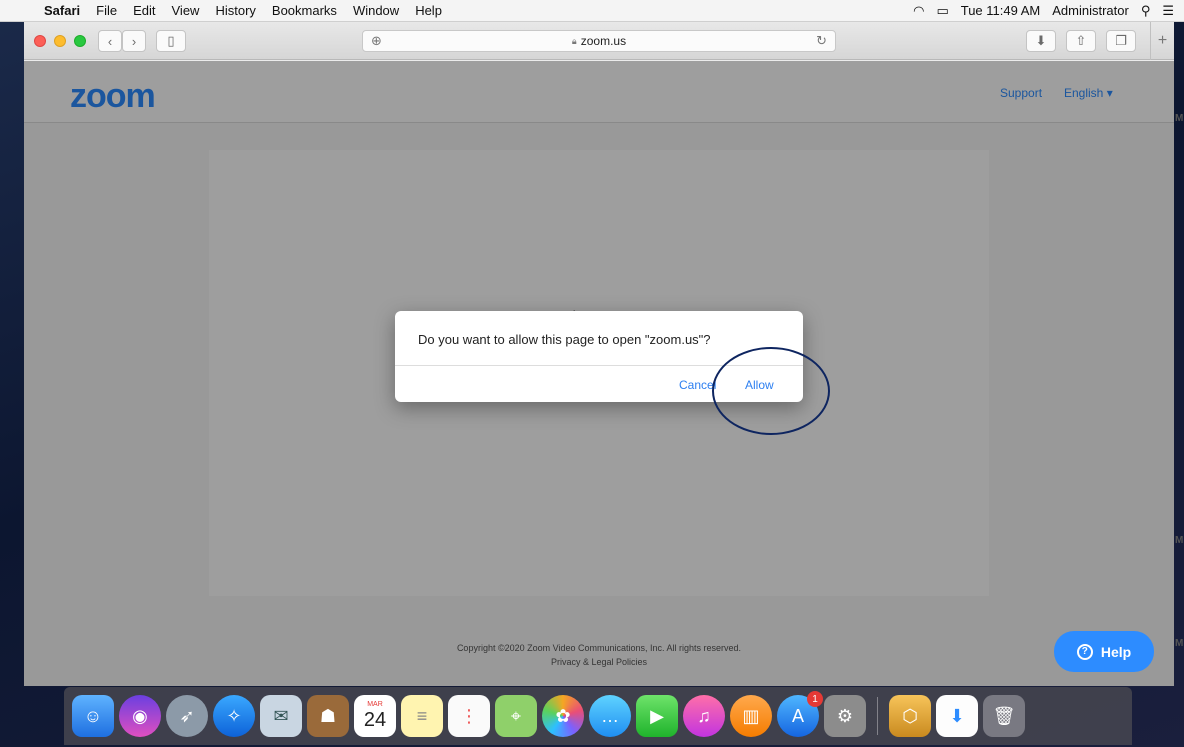 Image resolution: width=1184 pixels, height=747 pixels. I want to click on spotlight-icon: ⚲, so click(1146, 11).